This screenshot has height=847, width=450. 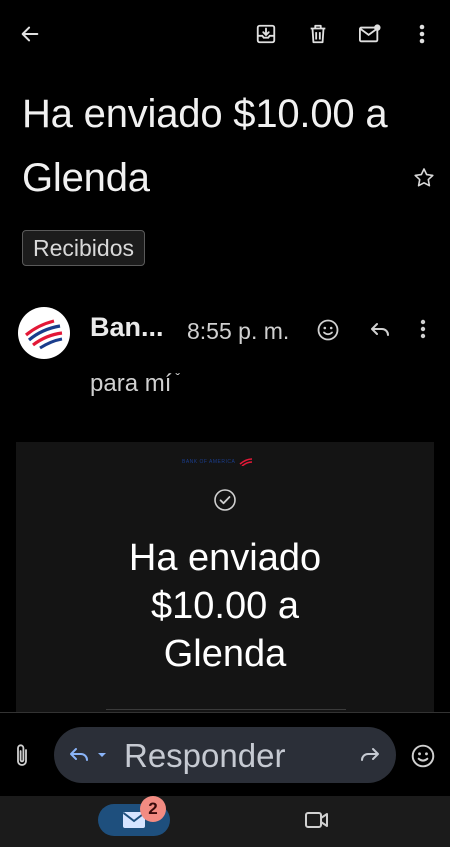 What do you see at coordinates (209, 462) in the screenshot?
I see `bank-logo-text: BANK OF AMERICA` at bounding box center [209, 462].